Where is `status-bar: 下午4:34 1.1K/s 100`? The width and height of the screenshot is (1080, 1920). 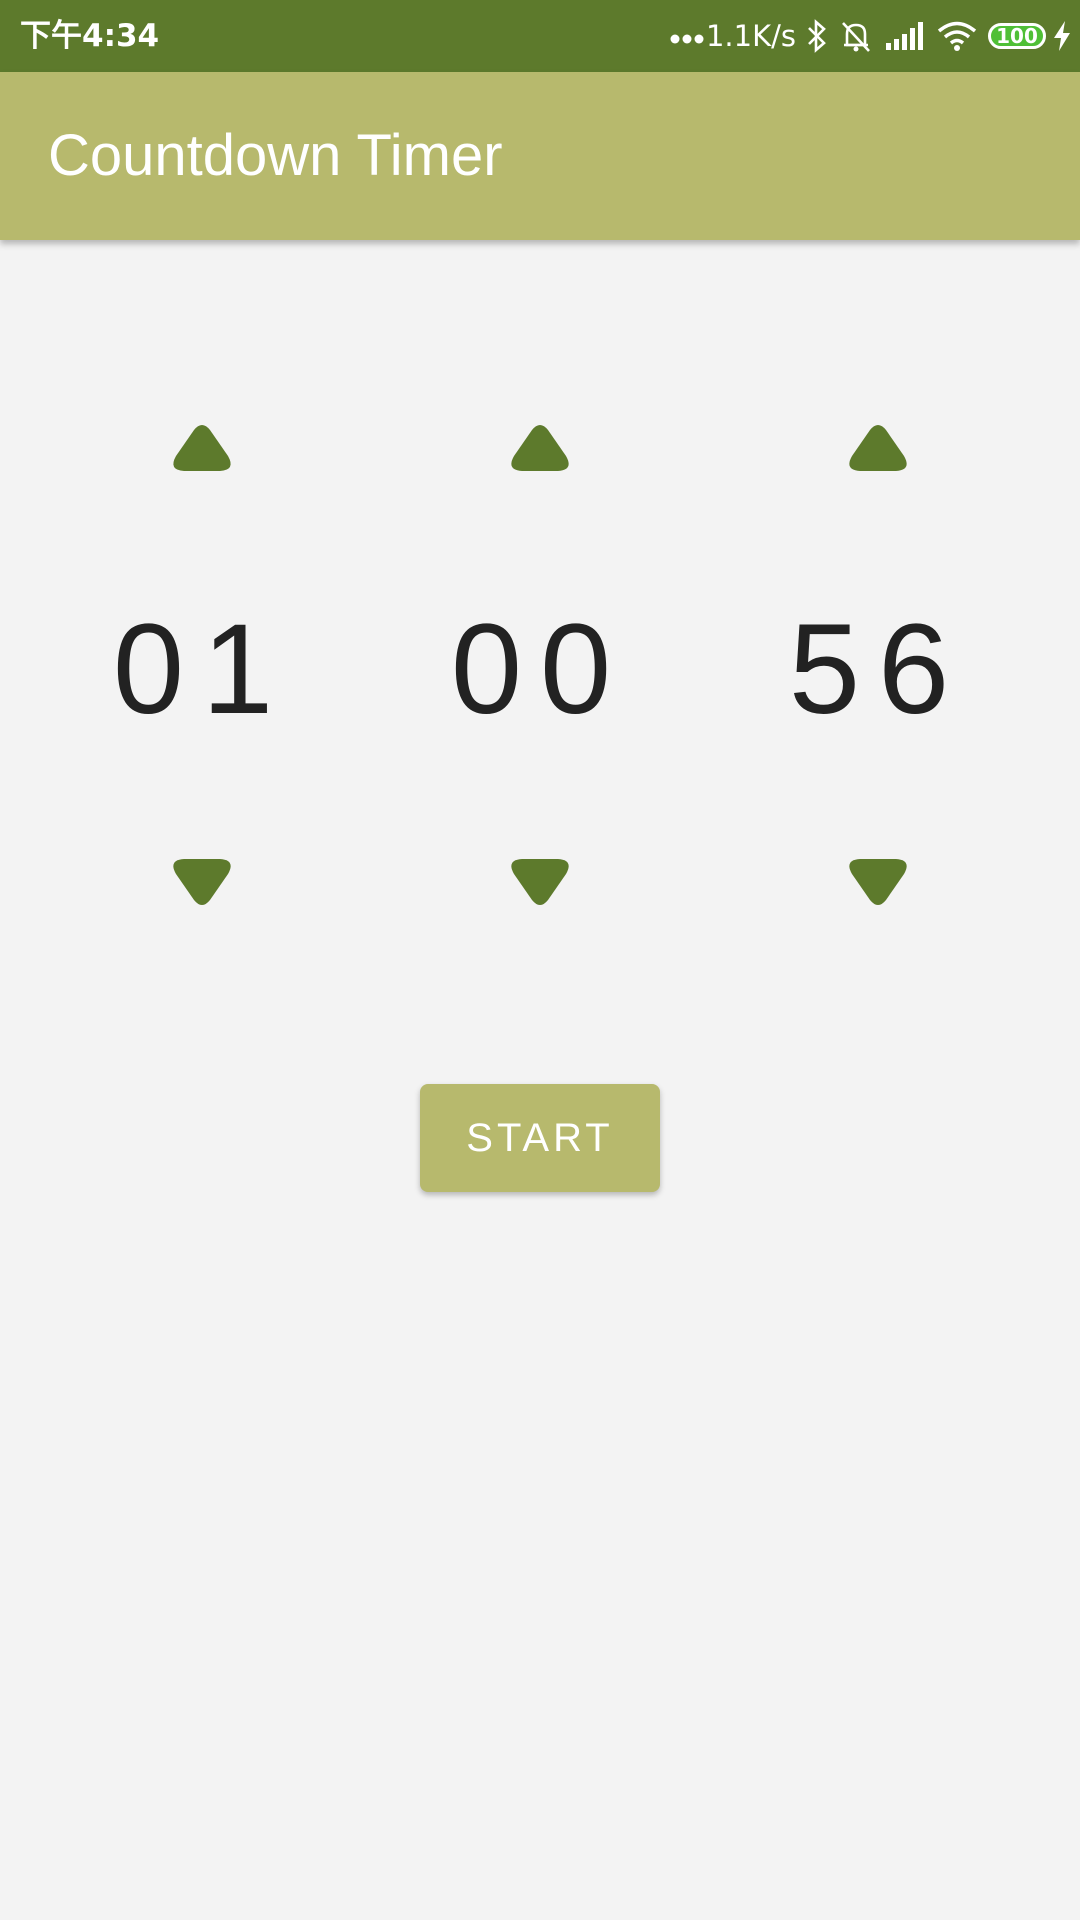 status-bar: 下午4:34 1.1K/s 100 is located at coordinates (540, 36).